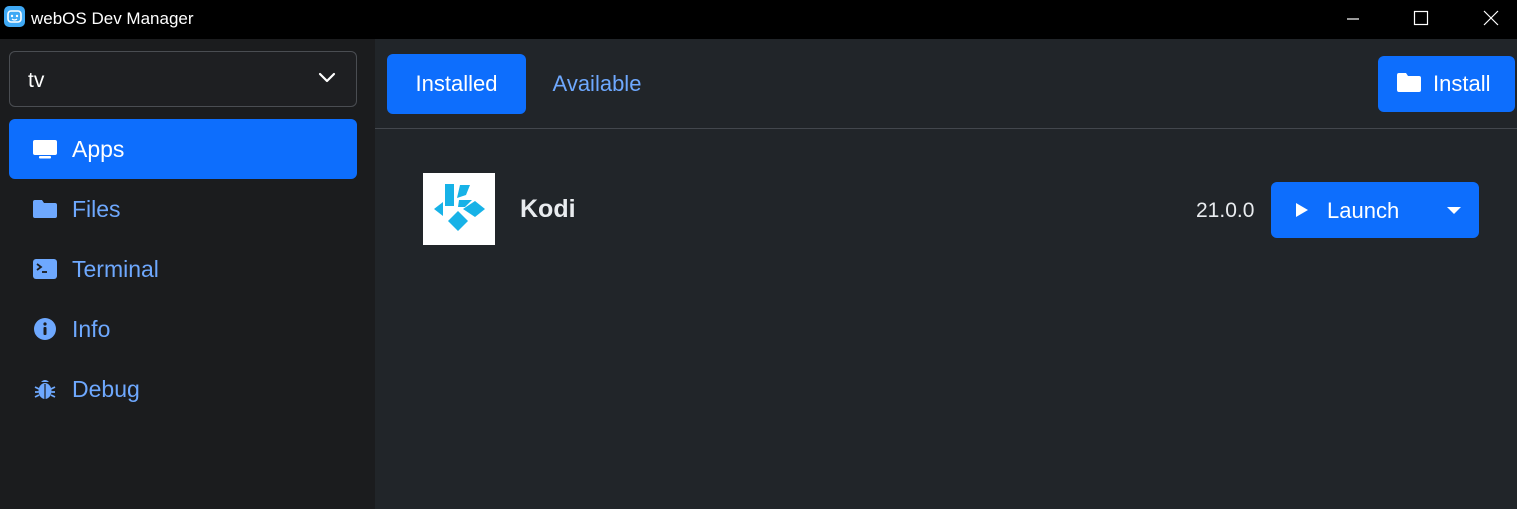 The height and width of the screenshot is (509, 1517). Describe the element at coordinates (91, 329) in the screenshot. I see `sidebar-item-label: Info` at that location.